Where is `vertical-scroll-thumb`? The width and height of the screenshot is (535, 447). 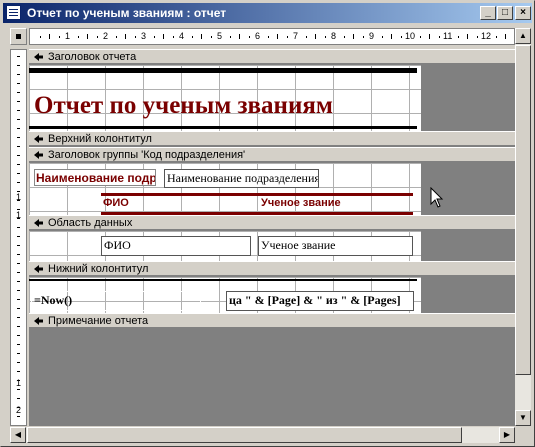
vertical-scroll-thumb is located at coordinates (523, 210).